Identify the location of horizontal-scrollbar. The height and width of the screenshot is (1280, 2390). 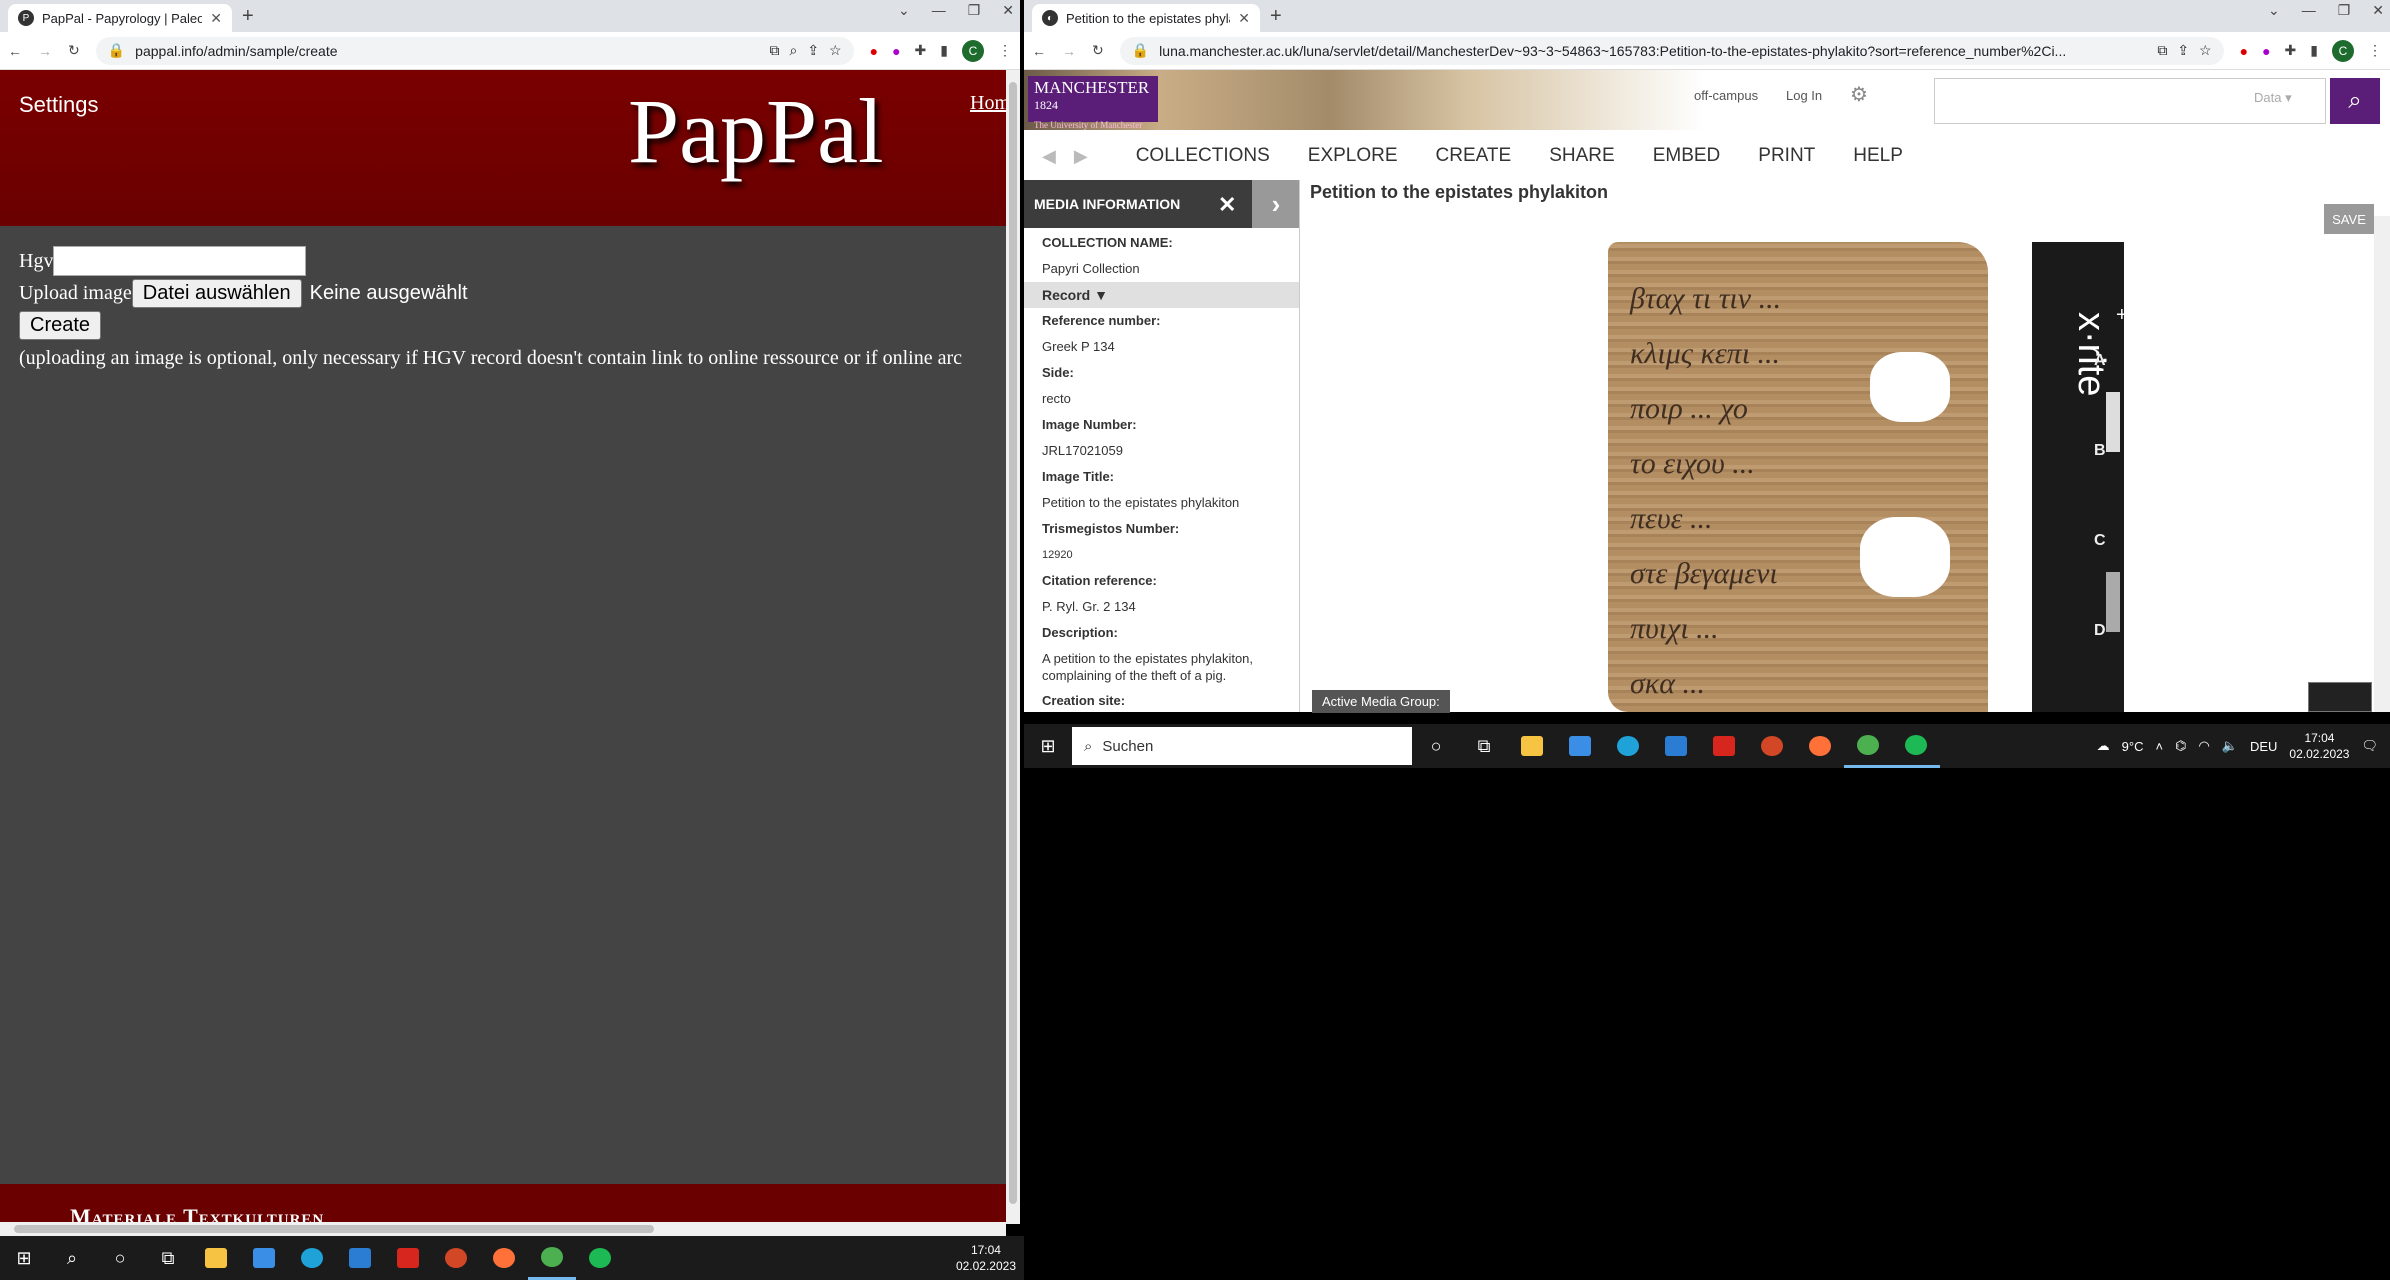
(503, 1229).